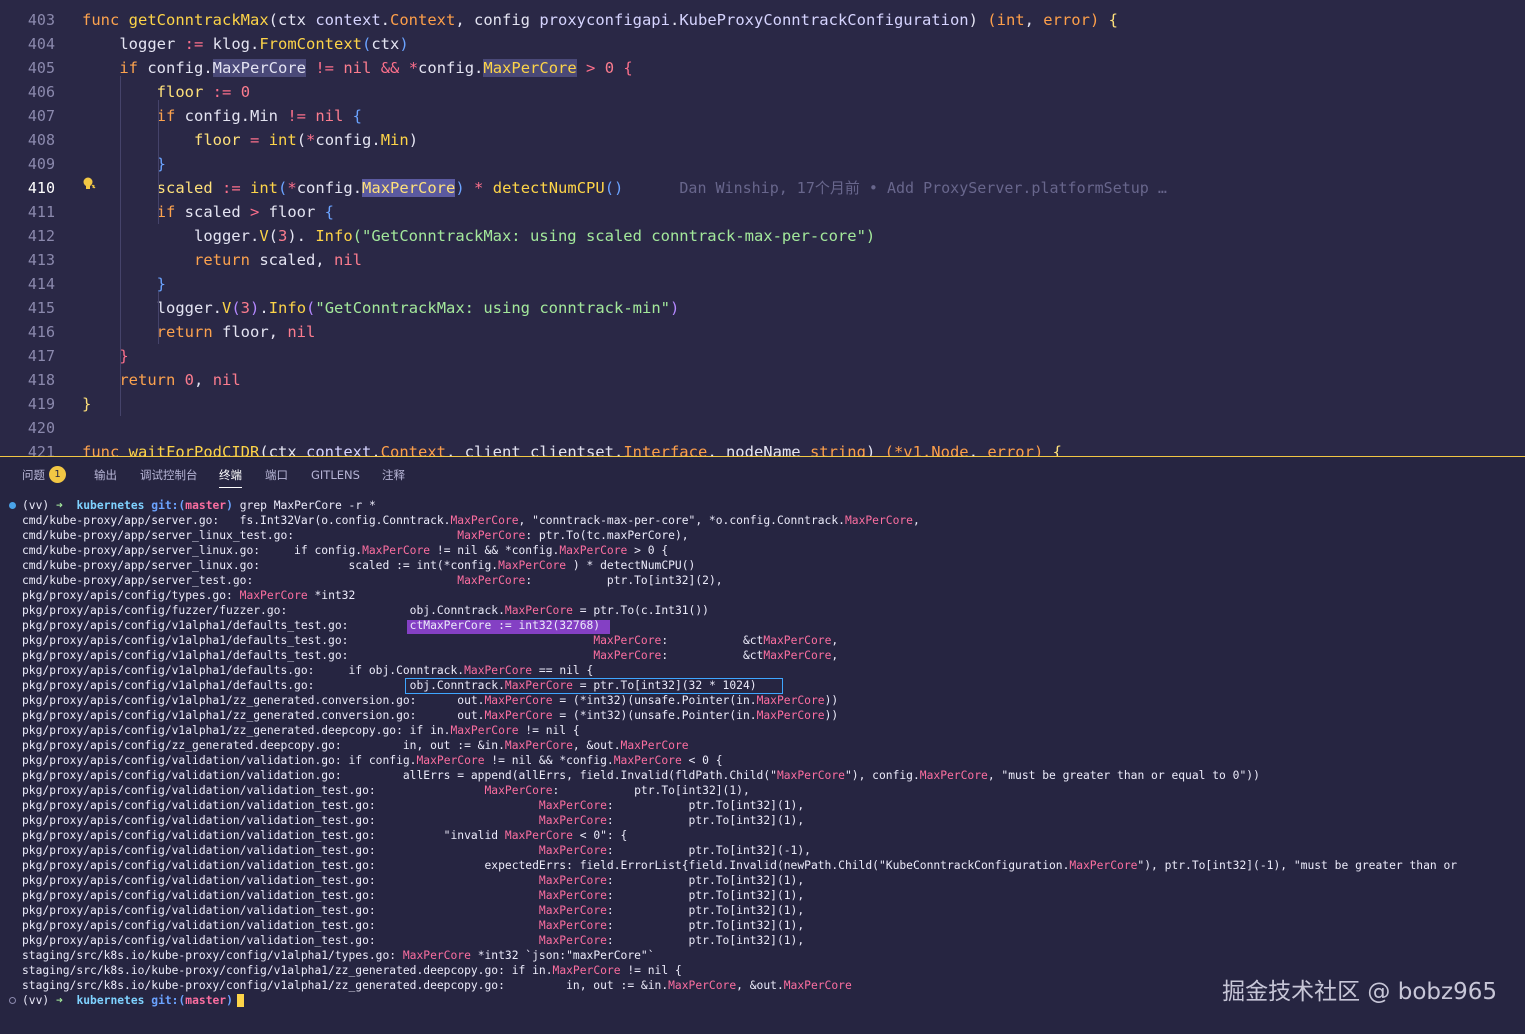  I want to click on code-token: logger., so click(171, 236).